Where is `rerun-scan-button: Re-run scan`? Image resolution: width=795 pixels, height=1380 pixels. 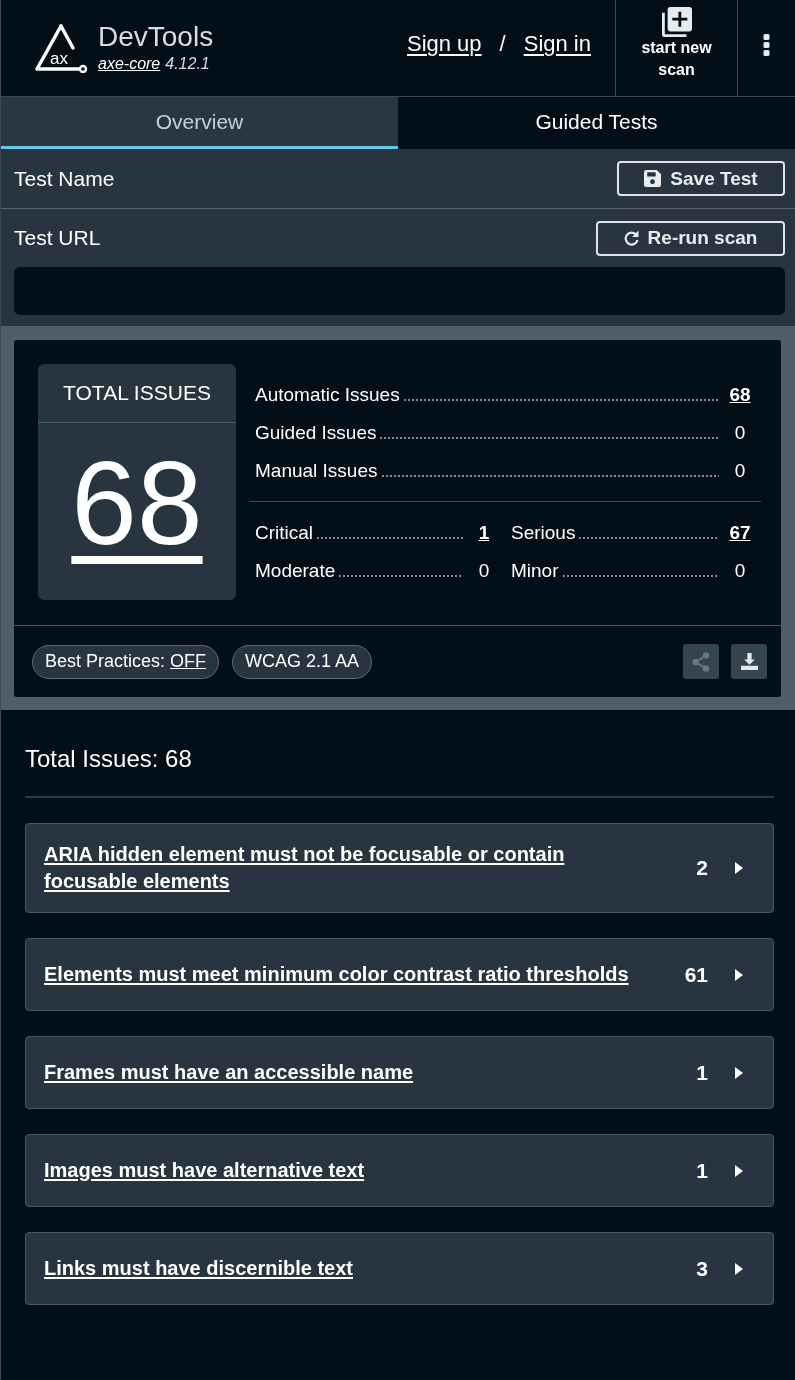 rerun-scan-button: Re-run scan is located at coordinates (690, 238).